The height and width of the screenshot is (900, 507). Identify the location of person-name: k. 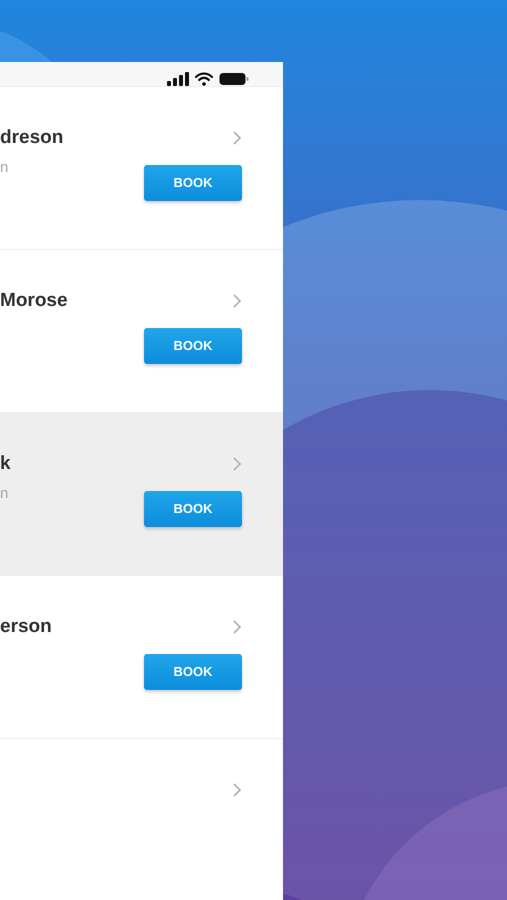
(5, 464).